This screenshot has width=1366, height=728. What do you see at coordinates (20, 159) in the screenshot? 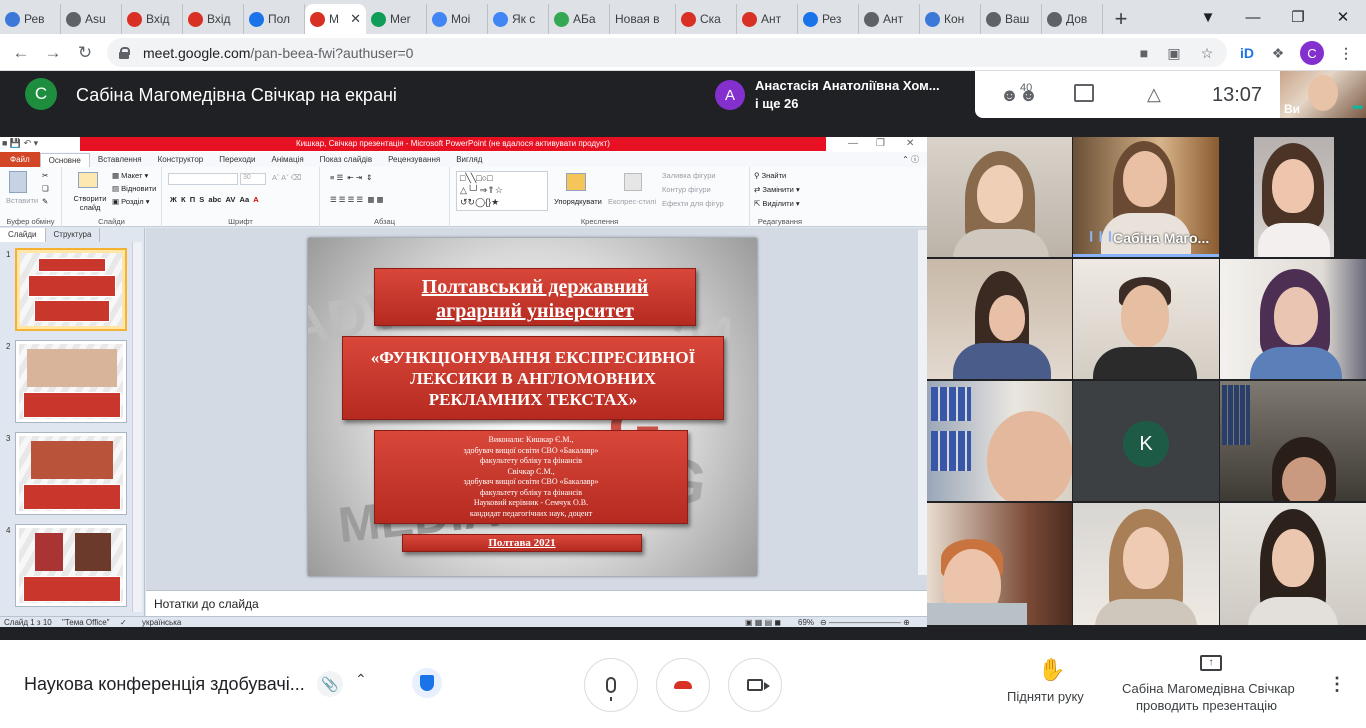
I see `ppt-tab: Файл` at bounding box center [20, 159].